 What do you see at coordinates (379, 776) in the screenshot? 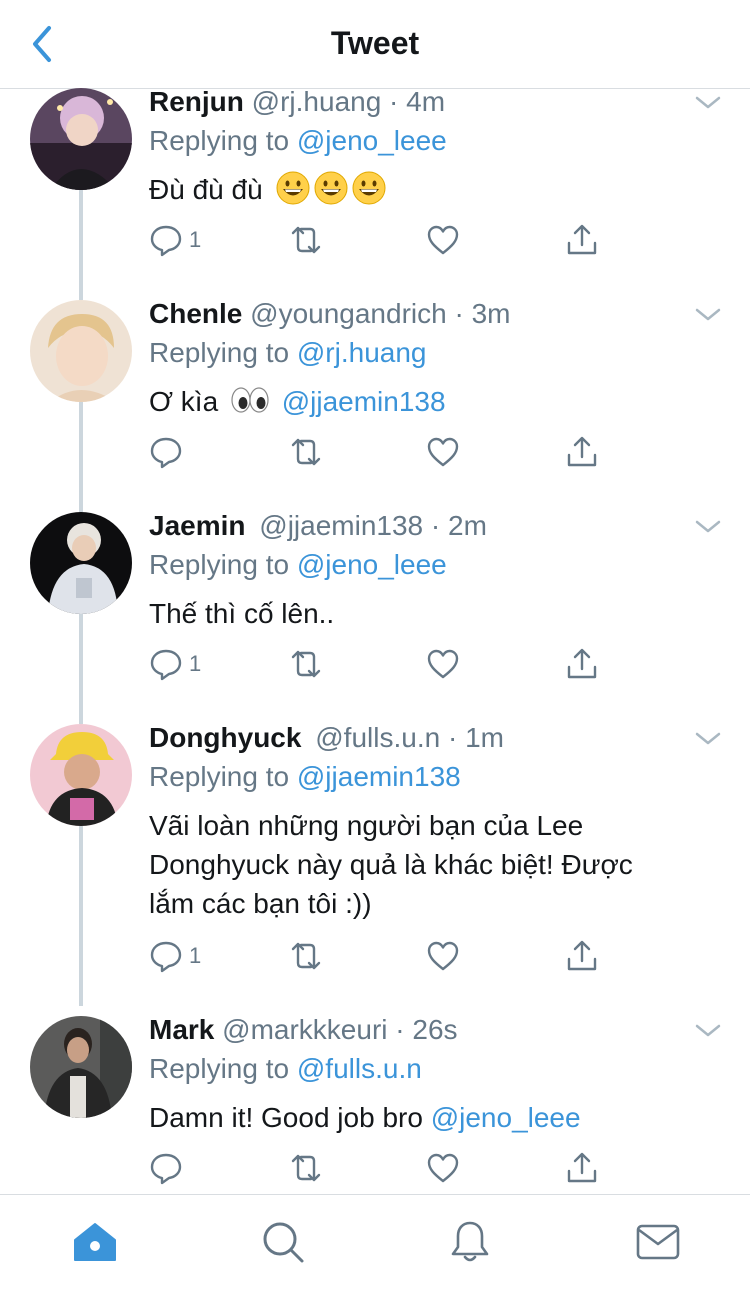
I see `reply-to-link: @jjaemin138` at bounding box center [379, 776].